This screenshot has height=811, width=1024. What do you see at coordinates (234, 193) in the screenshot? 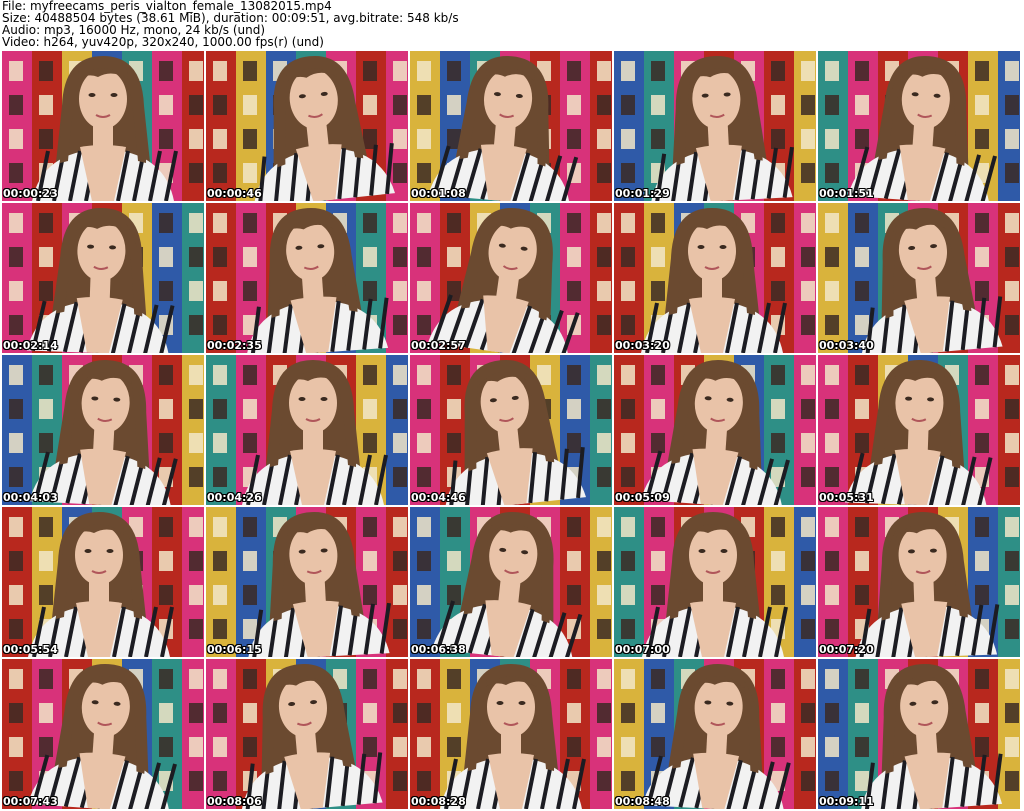
I see `thumbnail-timestamp: 00:00:46` at bounding box center [234, 193].